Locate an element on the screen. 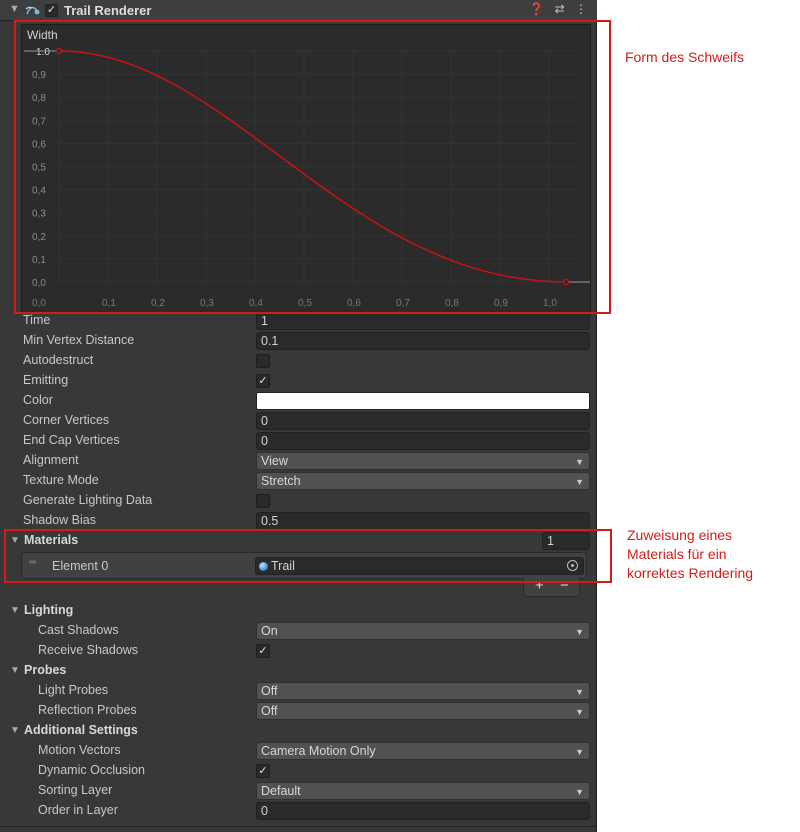  order-in-layer-field: 0 is located at coordinates (423, 811).